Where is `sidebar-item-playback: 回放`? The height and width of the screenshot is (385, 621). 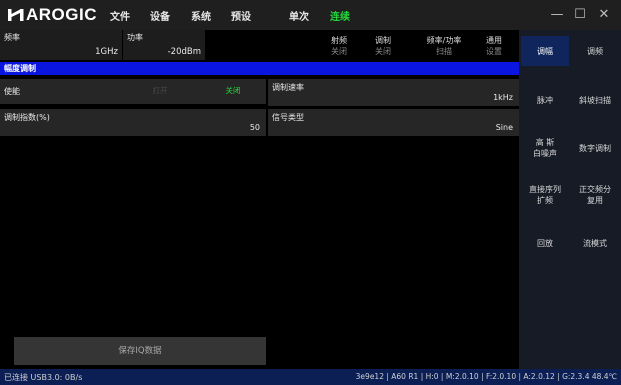 sidebar-item-playback: 回放 is located at coordinates (545, 243).